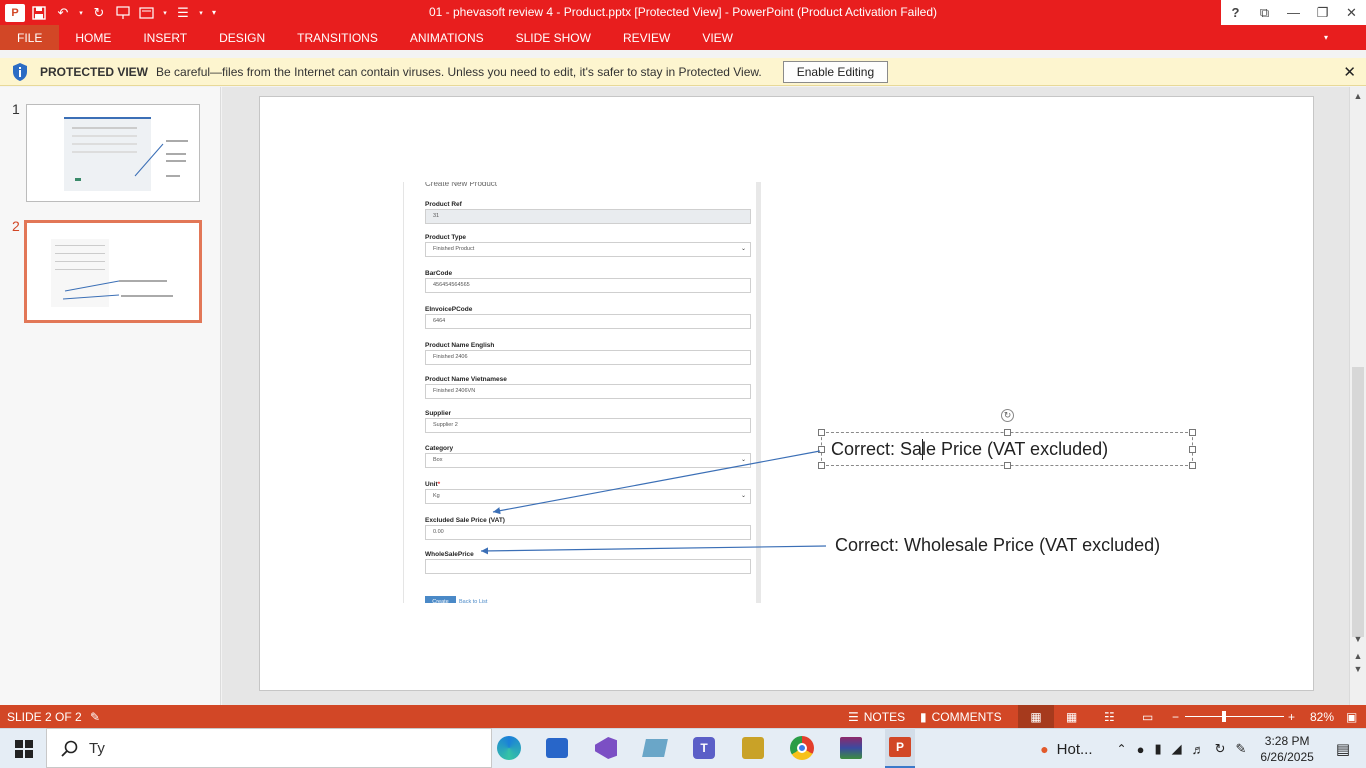 This screenshot has width=1366, height=768. What do you see at coordinates (969, 449) in the screenshot?
I see `sale-price-annotation: Correct: Sale Price (VAT excluded)` at bounding box center [969, 449].